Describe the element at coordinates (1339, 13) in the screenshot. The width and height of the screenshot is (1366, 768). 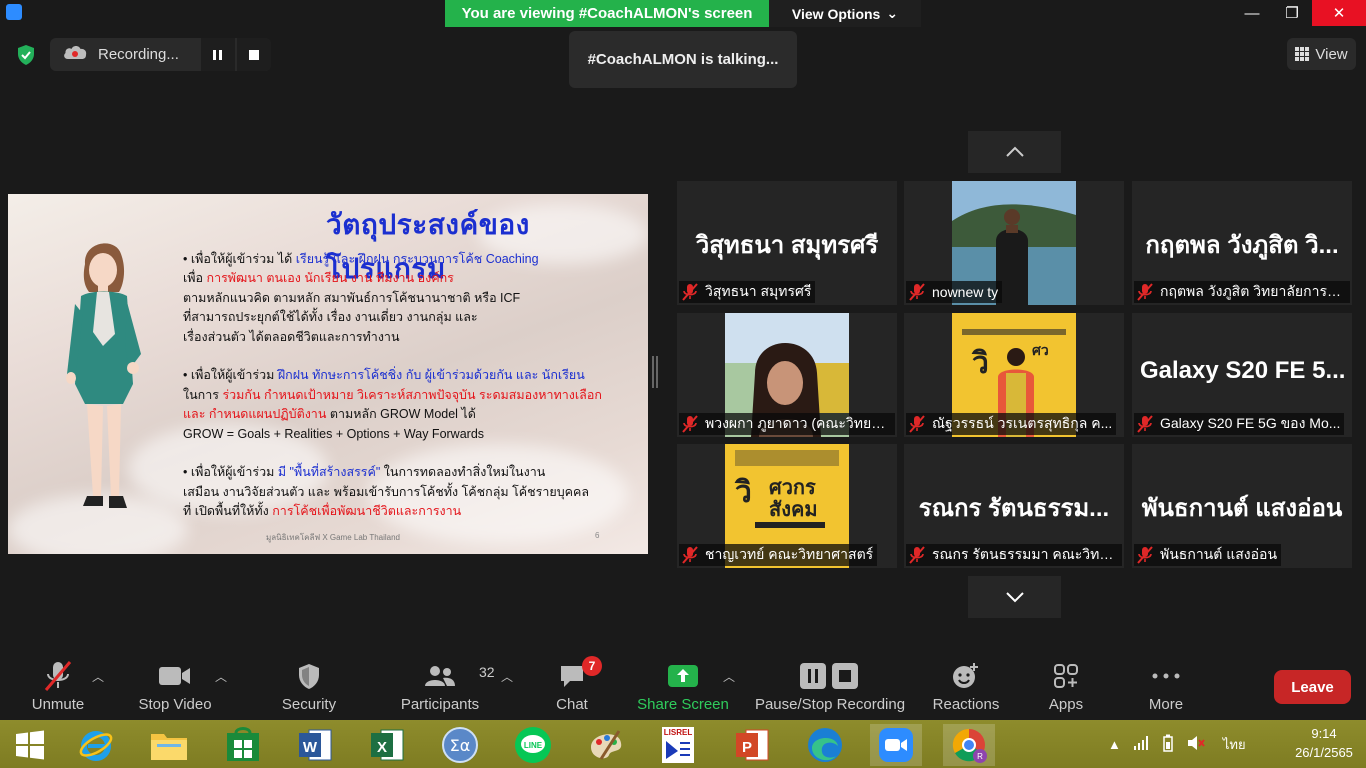
I see `close-button: ✕` at that location.